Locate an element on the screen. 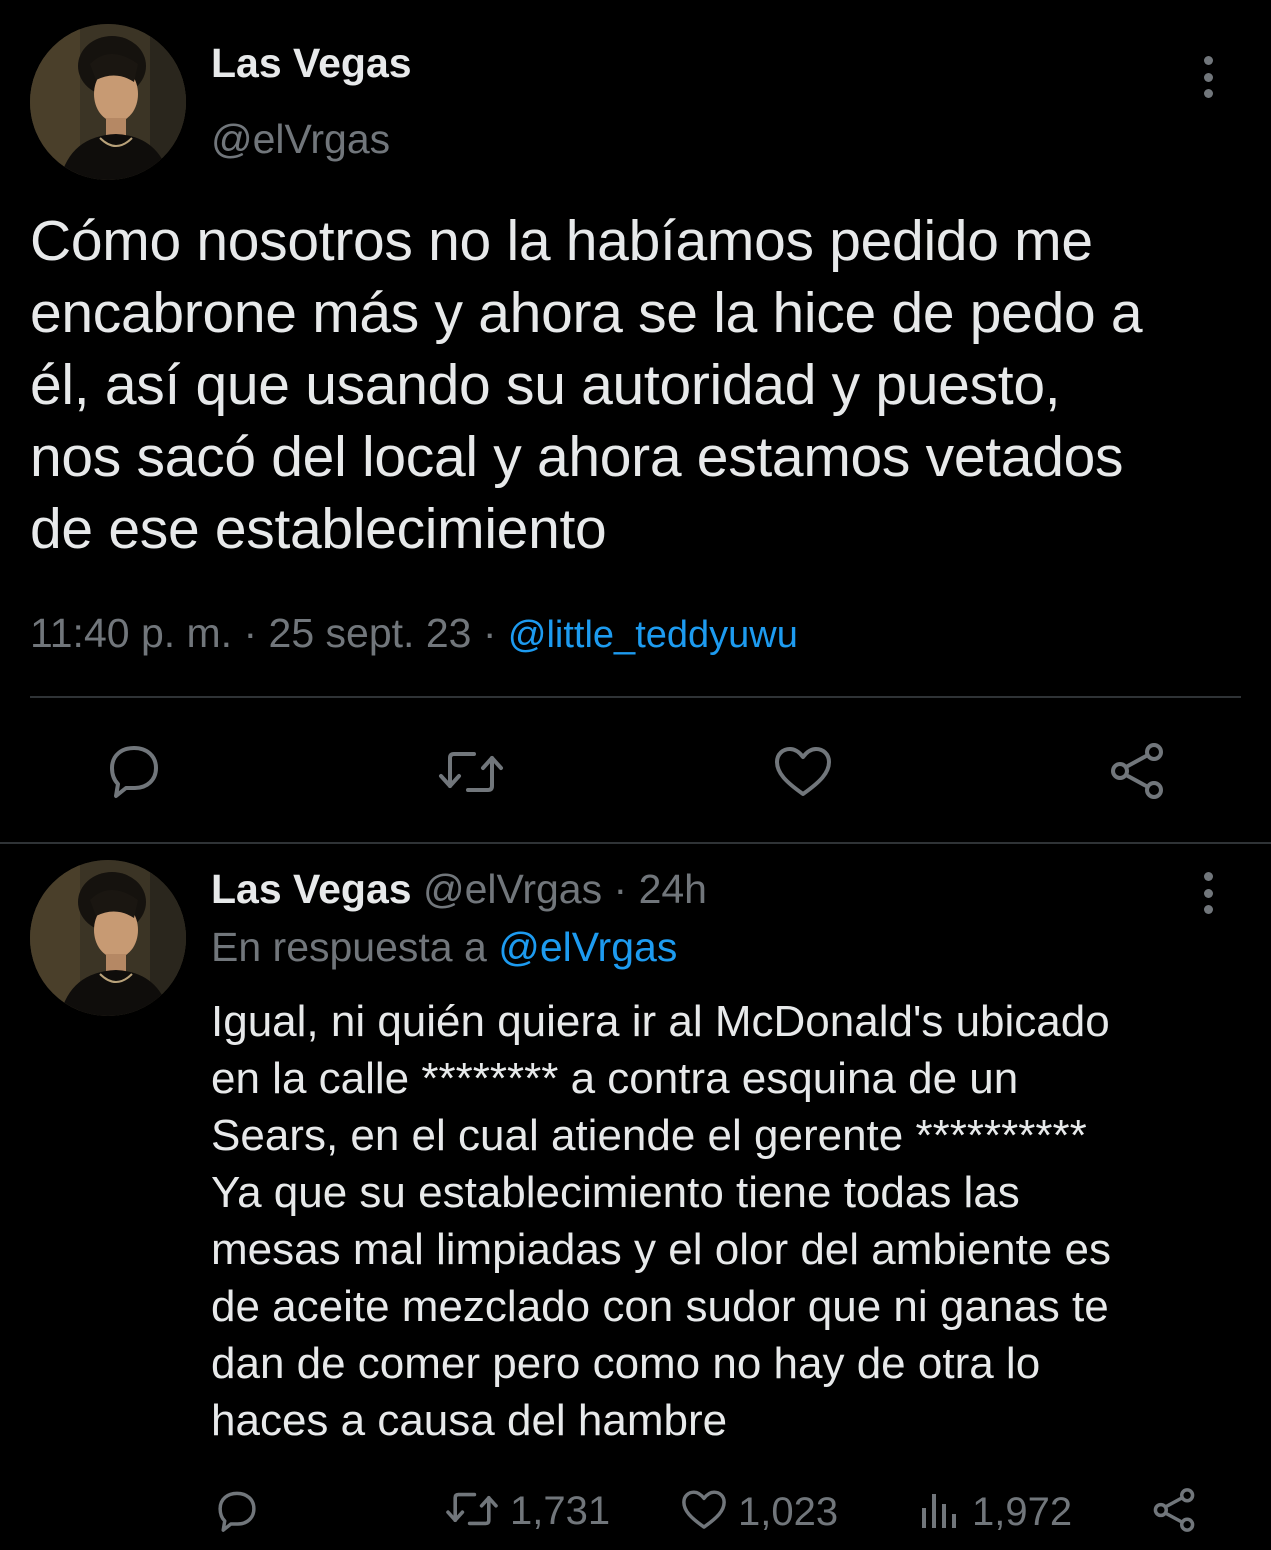  like-button: 1,023 is located at coordinates (759, 1512).